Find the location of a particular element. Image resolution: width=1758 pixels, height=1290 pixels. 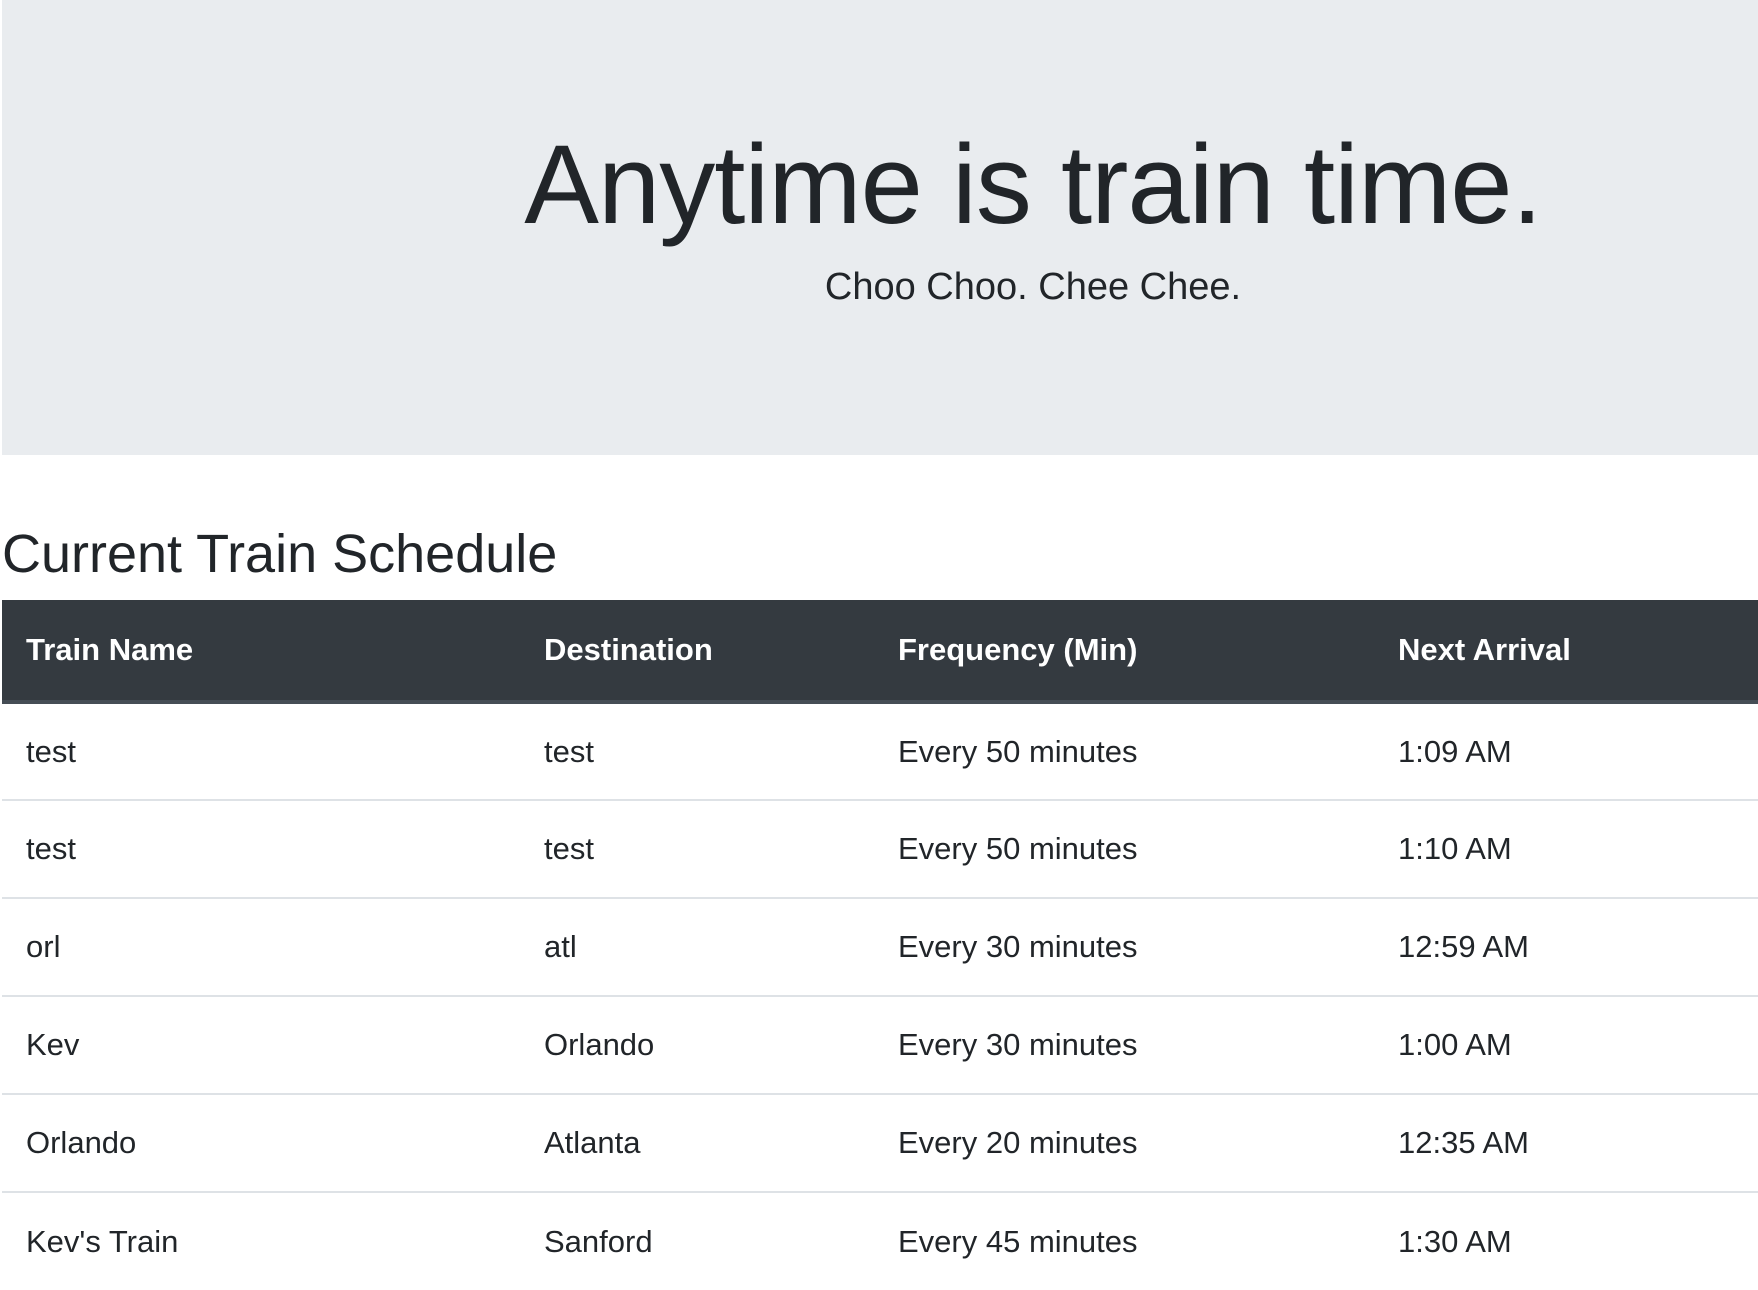

cell-destination: Orlando is located at coordinates (697, 1045).